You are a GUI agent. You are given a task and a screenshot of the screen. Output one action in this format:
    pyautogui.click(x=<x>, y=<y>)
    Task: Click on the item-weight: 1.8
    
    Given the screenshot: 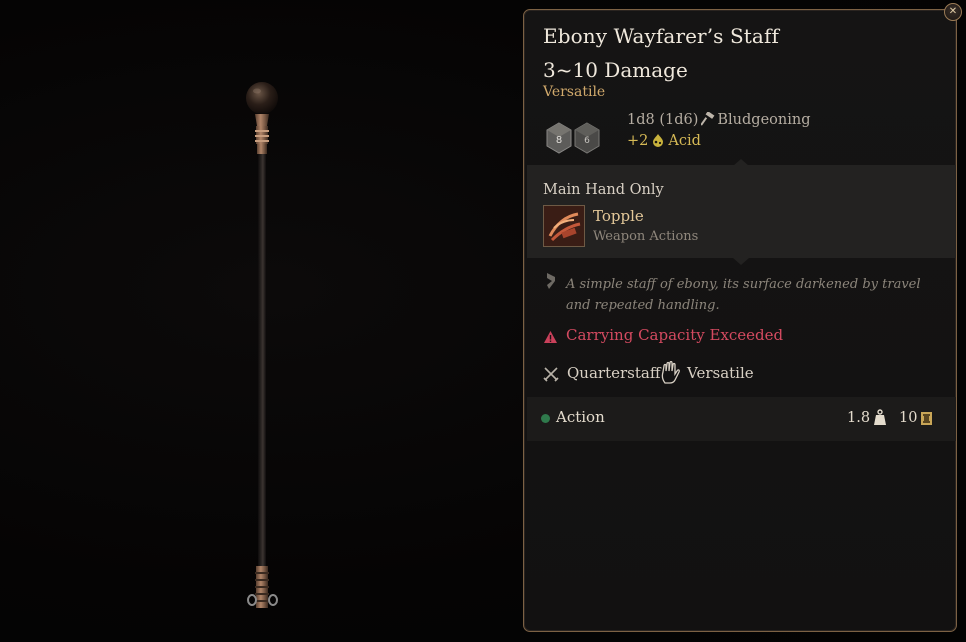 What is the action you would take?
    pyautogui.click(x=859, y=418)
    